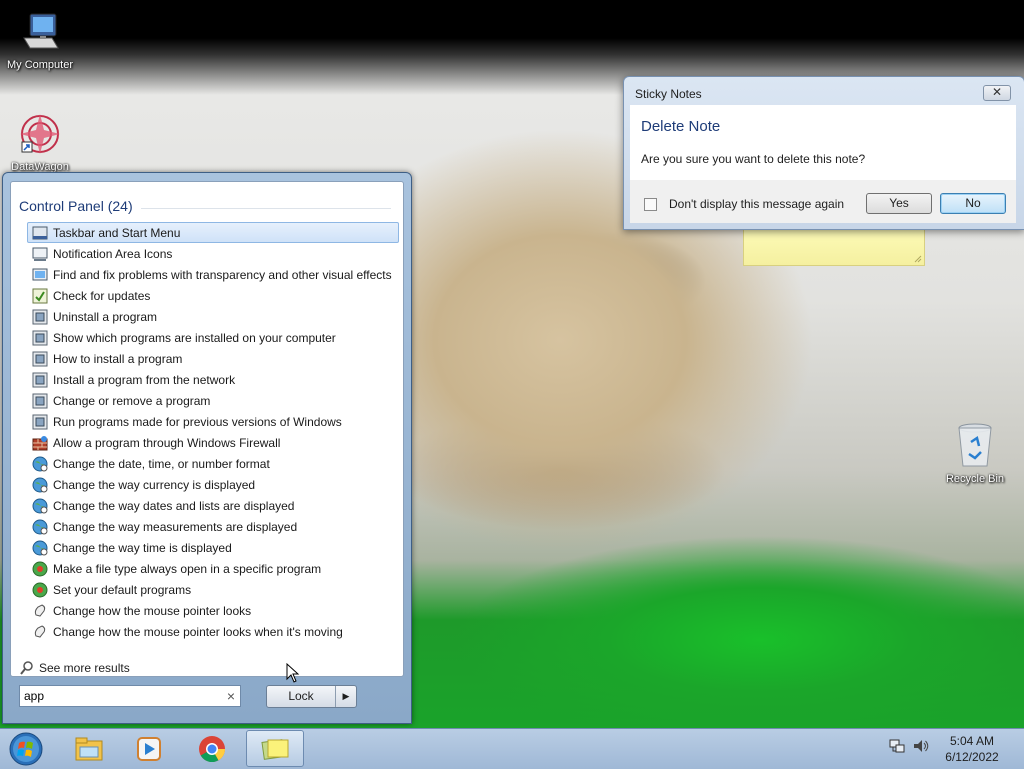 The image size is (1024, 769). I want to click on search-result-item: How to install a program, so click(213, 358).